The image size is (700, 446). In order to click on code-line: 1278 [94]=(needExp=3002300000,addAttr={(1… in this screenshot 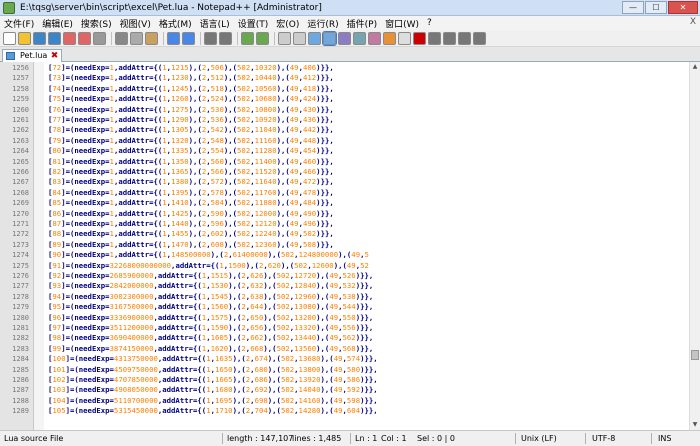, I will do `click(345, 297)`.